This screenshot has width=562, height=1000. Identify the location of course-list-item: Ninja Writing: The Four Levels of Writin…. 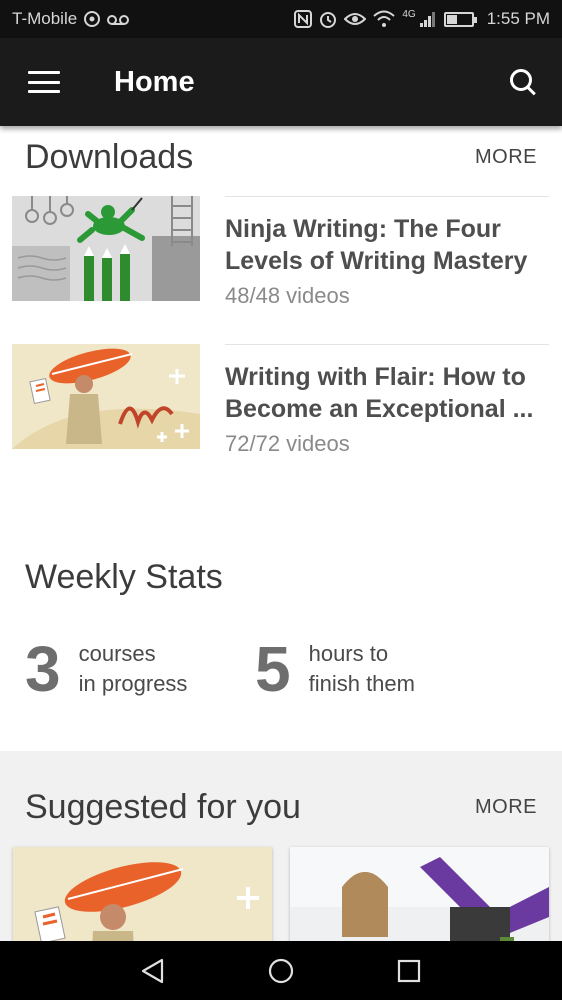
(281, 270).